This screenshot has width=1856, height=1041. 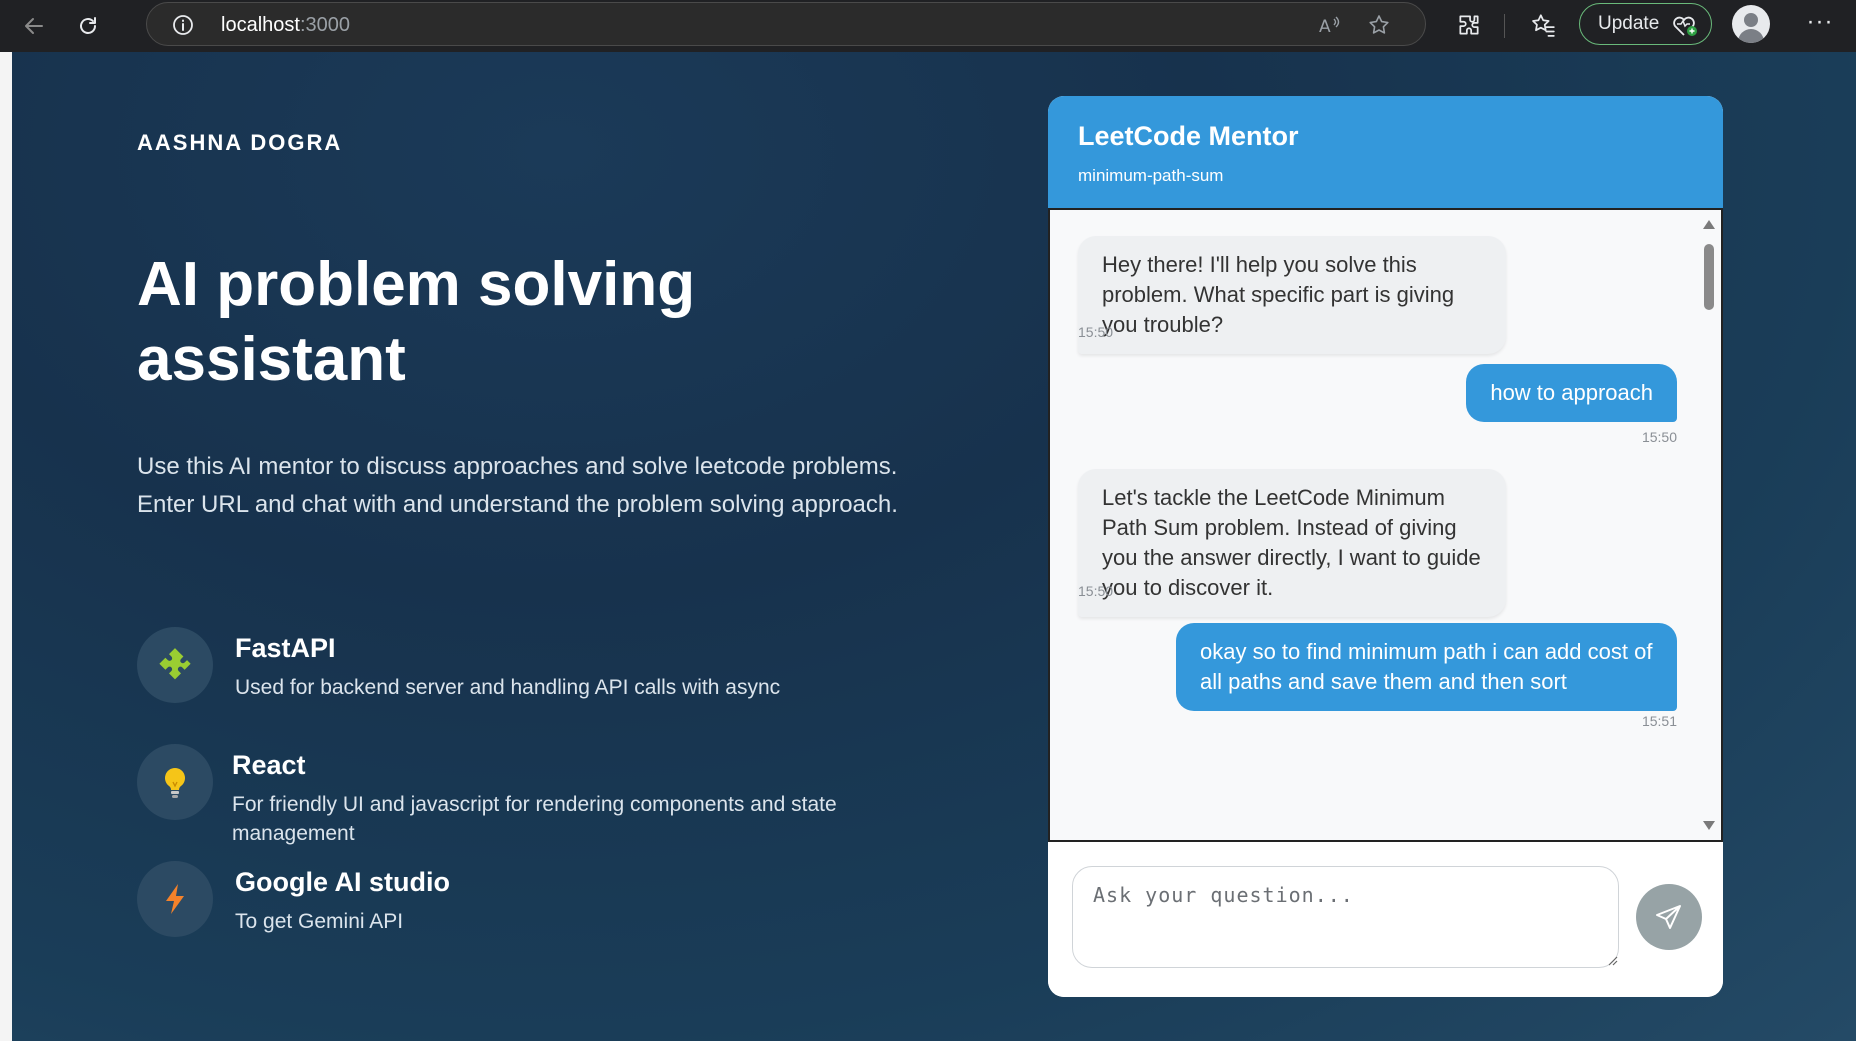 What do you see at coordinates (416, 322) in the screenshot?
I see `hero-title: AI problem solving assistant` at bounding box center [416, 322].